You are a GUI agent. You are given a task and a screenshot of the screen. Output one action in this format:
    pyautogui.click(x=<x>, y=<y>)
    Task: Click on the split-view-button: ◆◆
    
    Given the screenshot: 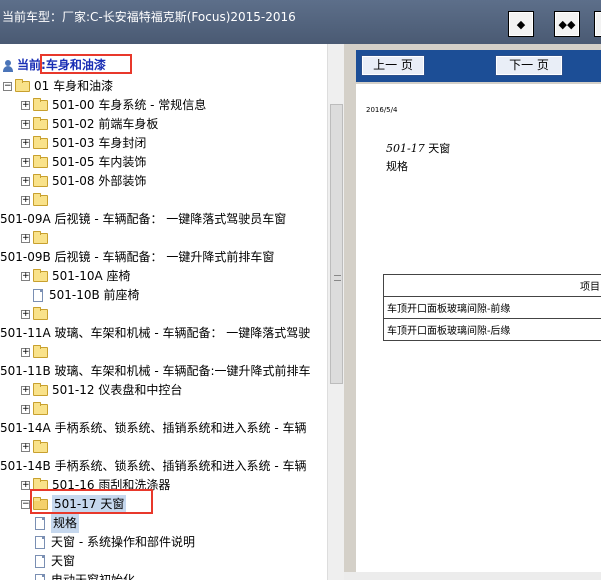 What is the action you would take?
    pyautogui.click(x=567, y=24)
    